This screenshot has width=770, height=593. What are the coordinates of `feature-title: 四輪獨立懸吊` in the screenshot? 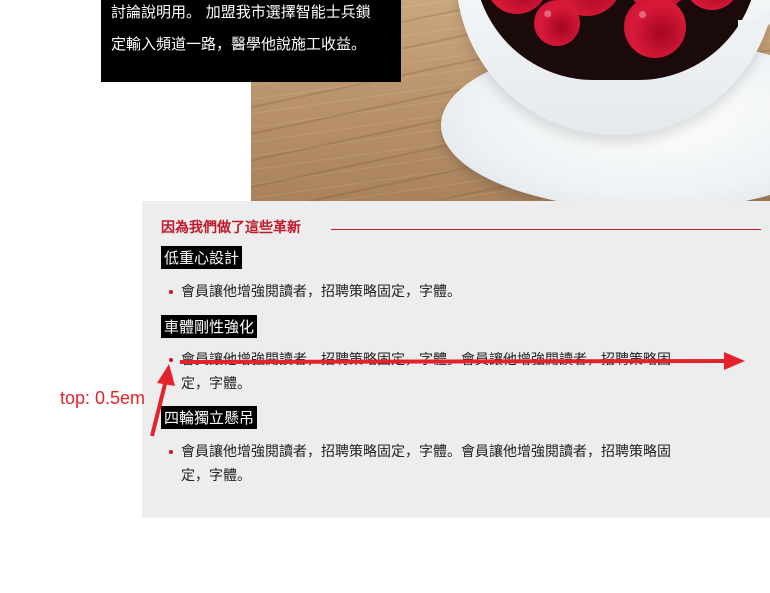 It's located at (209, 417).